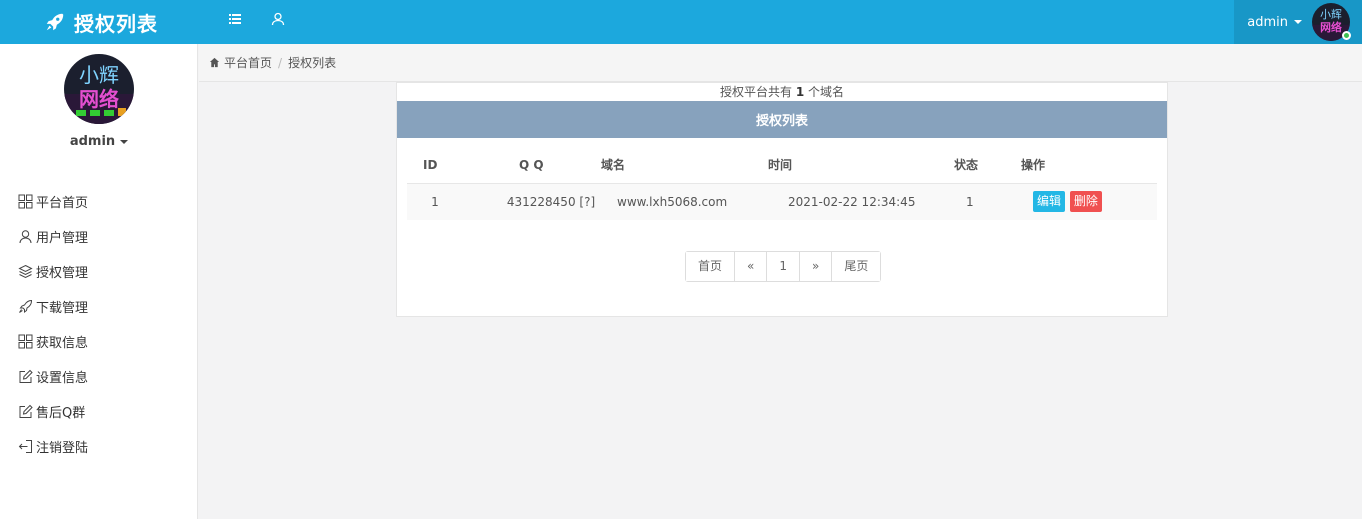  Describe the element at coordinates (755, 92) in the screenshot. I see `count-prefix: 授权平台共有` at that location.